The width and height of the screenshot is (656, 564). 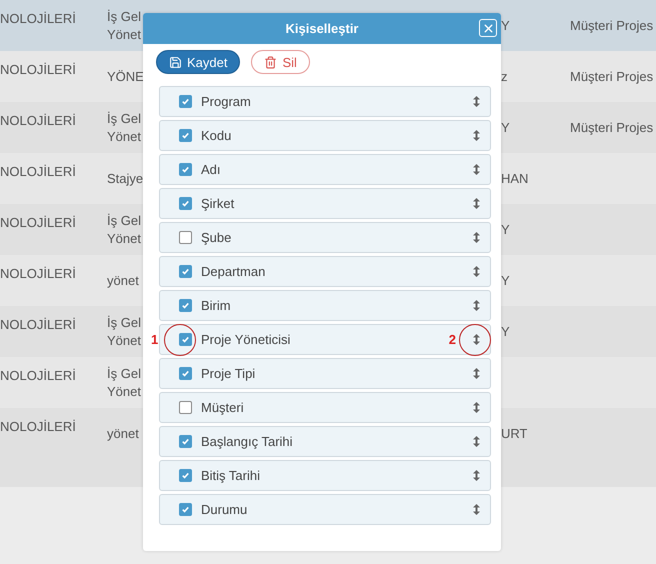 What do you see at coordinates (325, 271) in the screenshot?
I see `column-item: Departman` at bounding box center [325, 271].